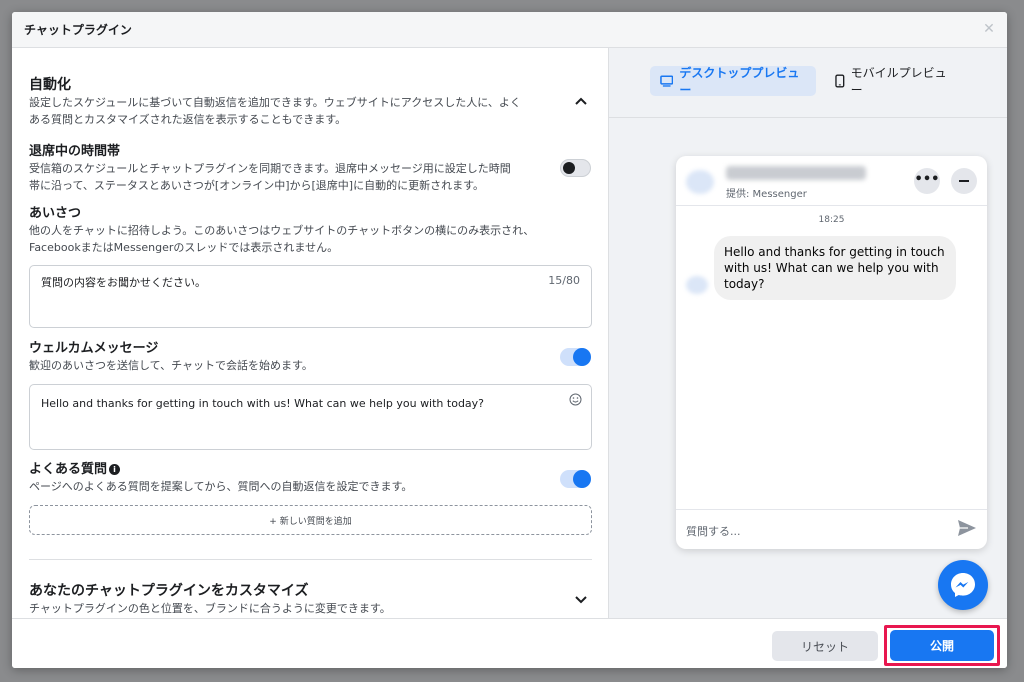 This screenshot has height=682, width=1024. What do you see at coordinates (942, 645) in the screenshot?
I see `publish-button: 公開` at bounding box center [942, 645].